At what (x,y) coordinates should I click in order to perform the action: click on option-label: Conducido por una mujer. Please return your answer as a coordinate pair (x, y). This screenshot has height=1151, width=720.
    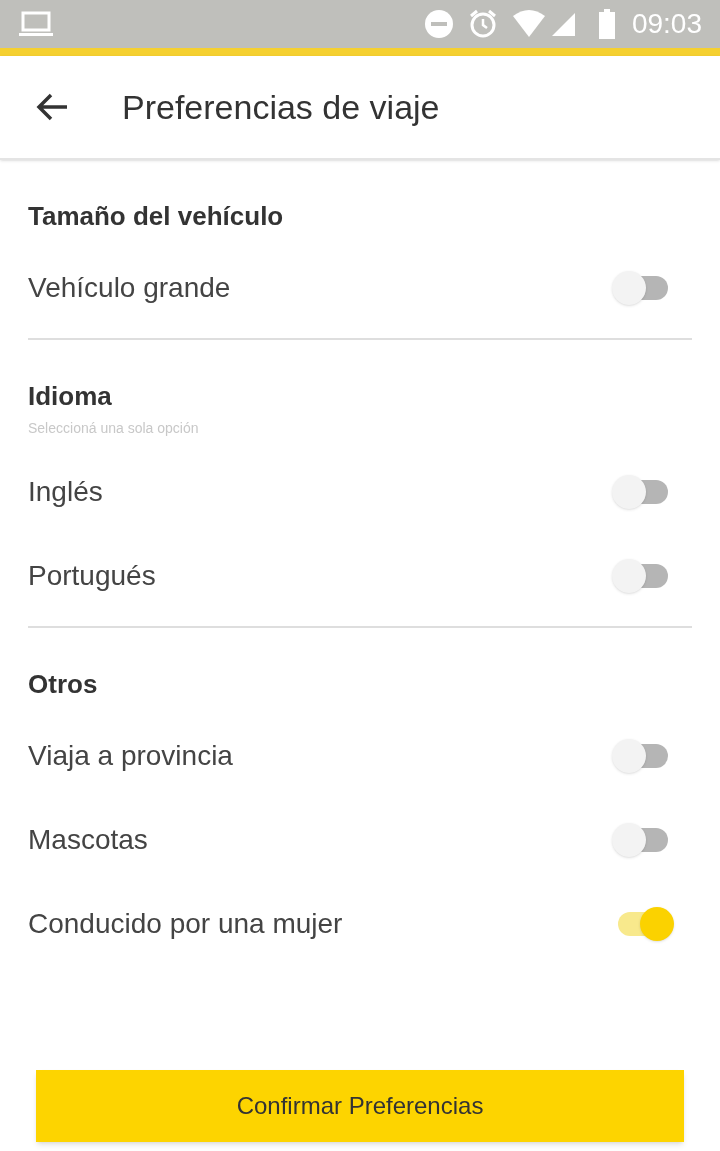
    Looking at the image, I should click on (185, 924).